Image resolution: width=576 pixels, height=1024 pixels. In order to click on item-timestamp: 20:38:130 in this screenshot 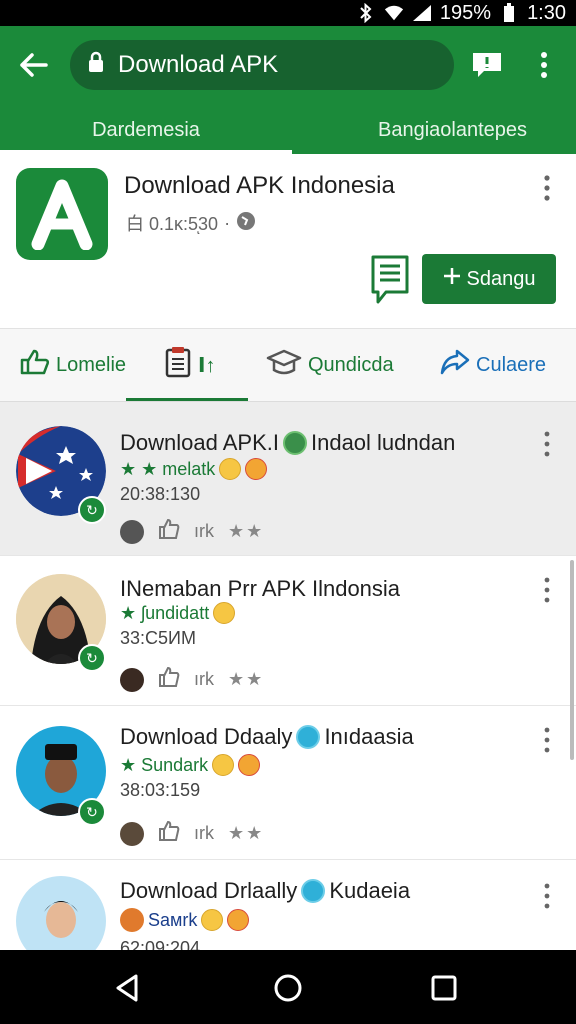, I will do `click(160, 494)`.